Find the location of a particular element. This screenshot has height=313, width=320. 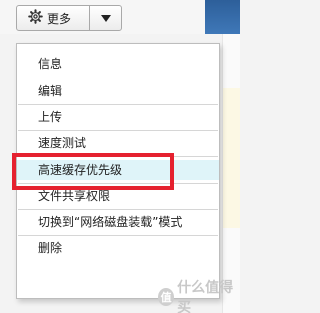

watermark-logo: 值 is located at coordinates (166, 297).